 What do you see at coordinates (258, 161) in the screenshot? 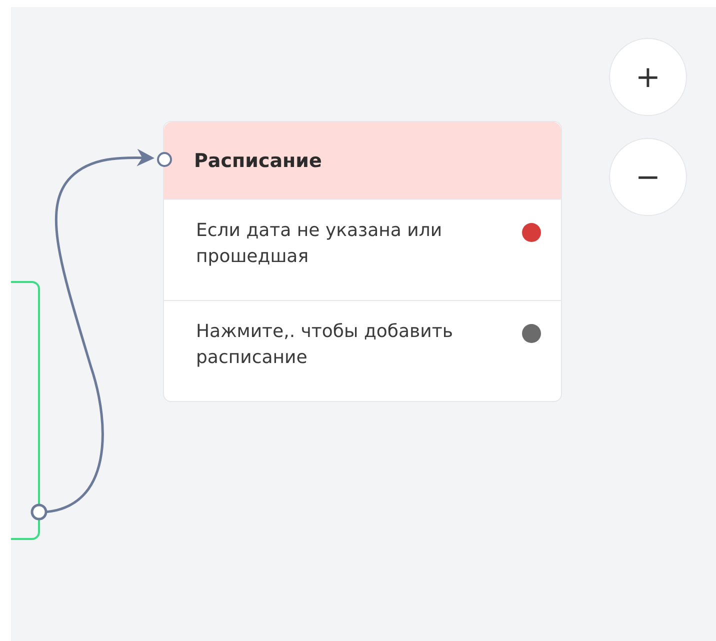
I see `node-title: Расписание` at bounding box center [258, 161].